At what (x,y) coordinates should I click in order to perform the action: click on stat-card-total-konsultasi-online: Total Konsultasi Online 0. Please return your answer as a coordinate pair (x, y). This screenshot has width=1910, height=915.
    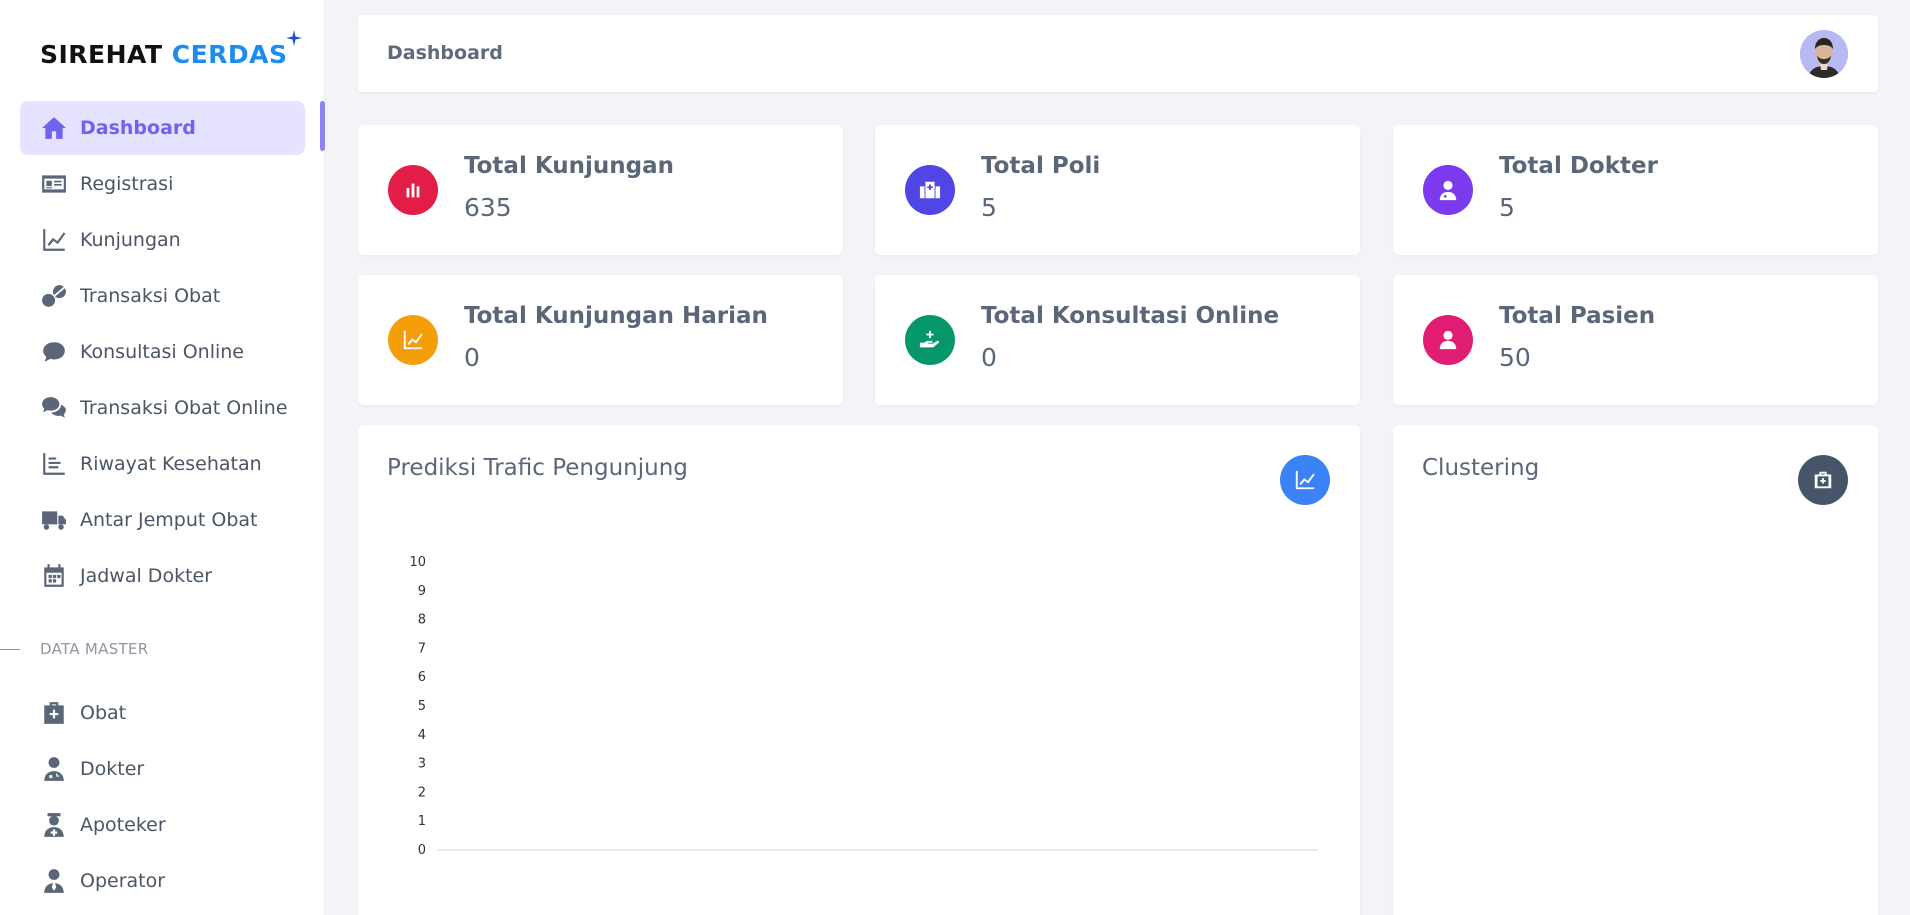
    Looking at the image, I should click on (1117, 340).